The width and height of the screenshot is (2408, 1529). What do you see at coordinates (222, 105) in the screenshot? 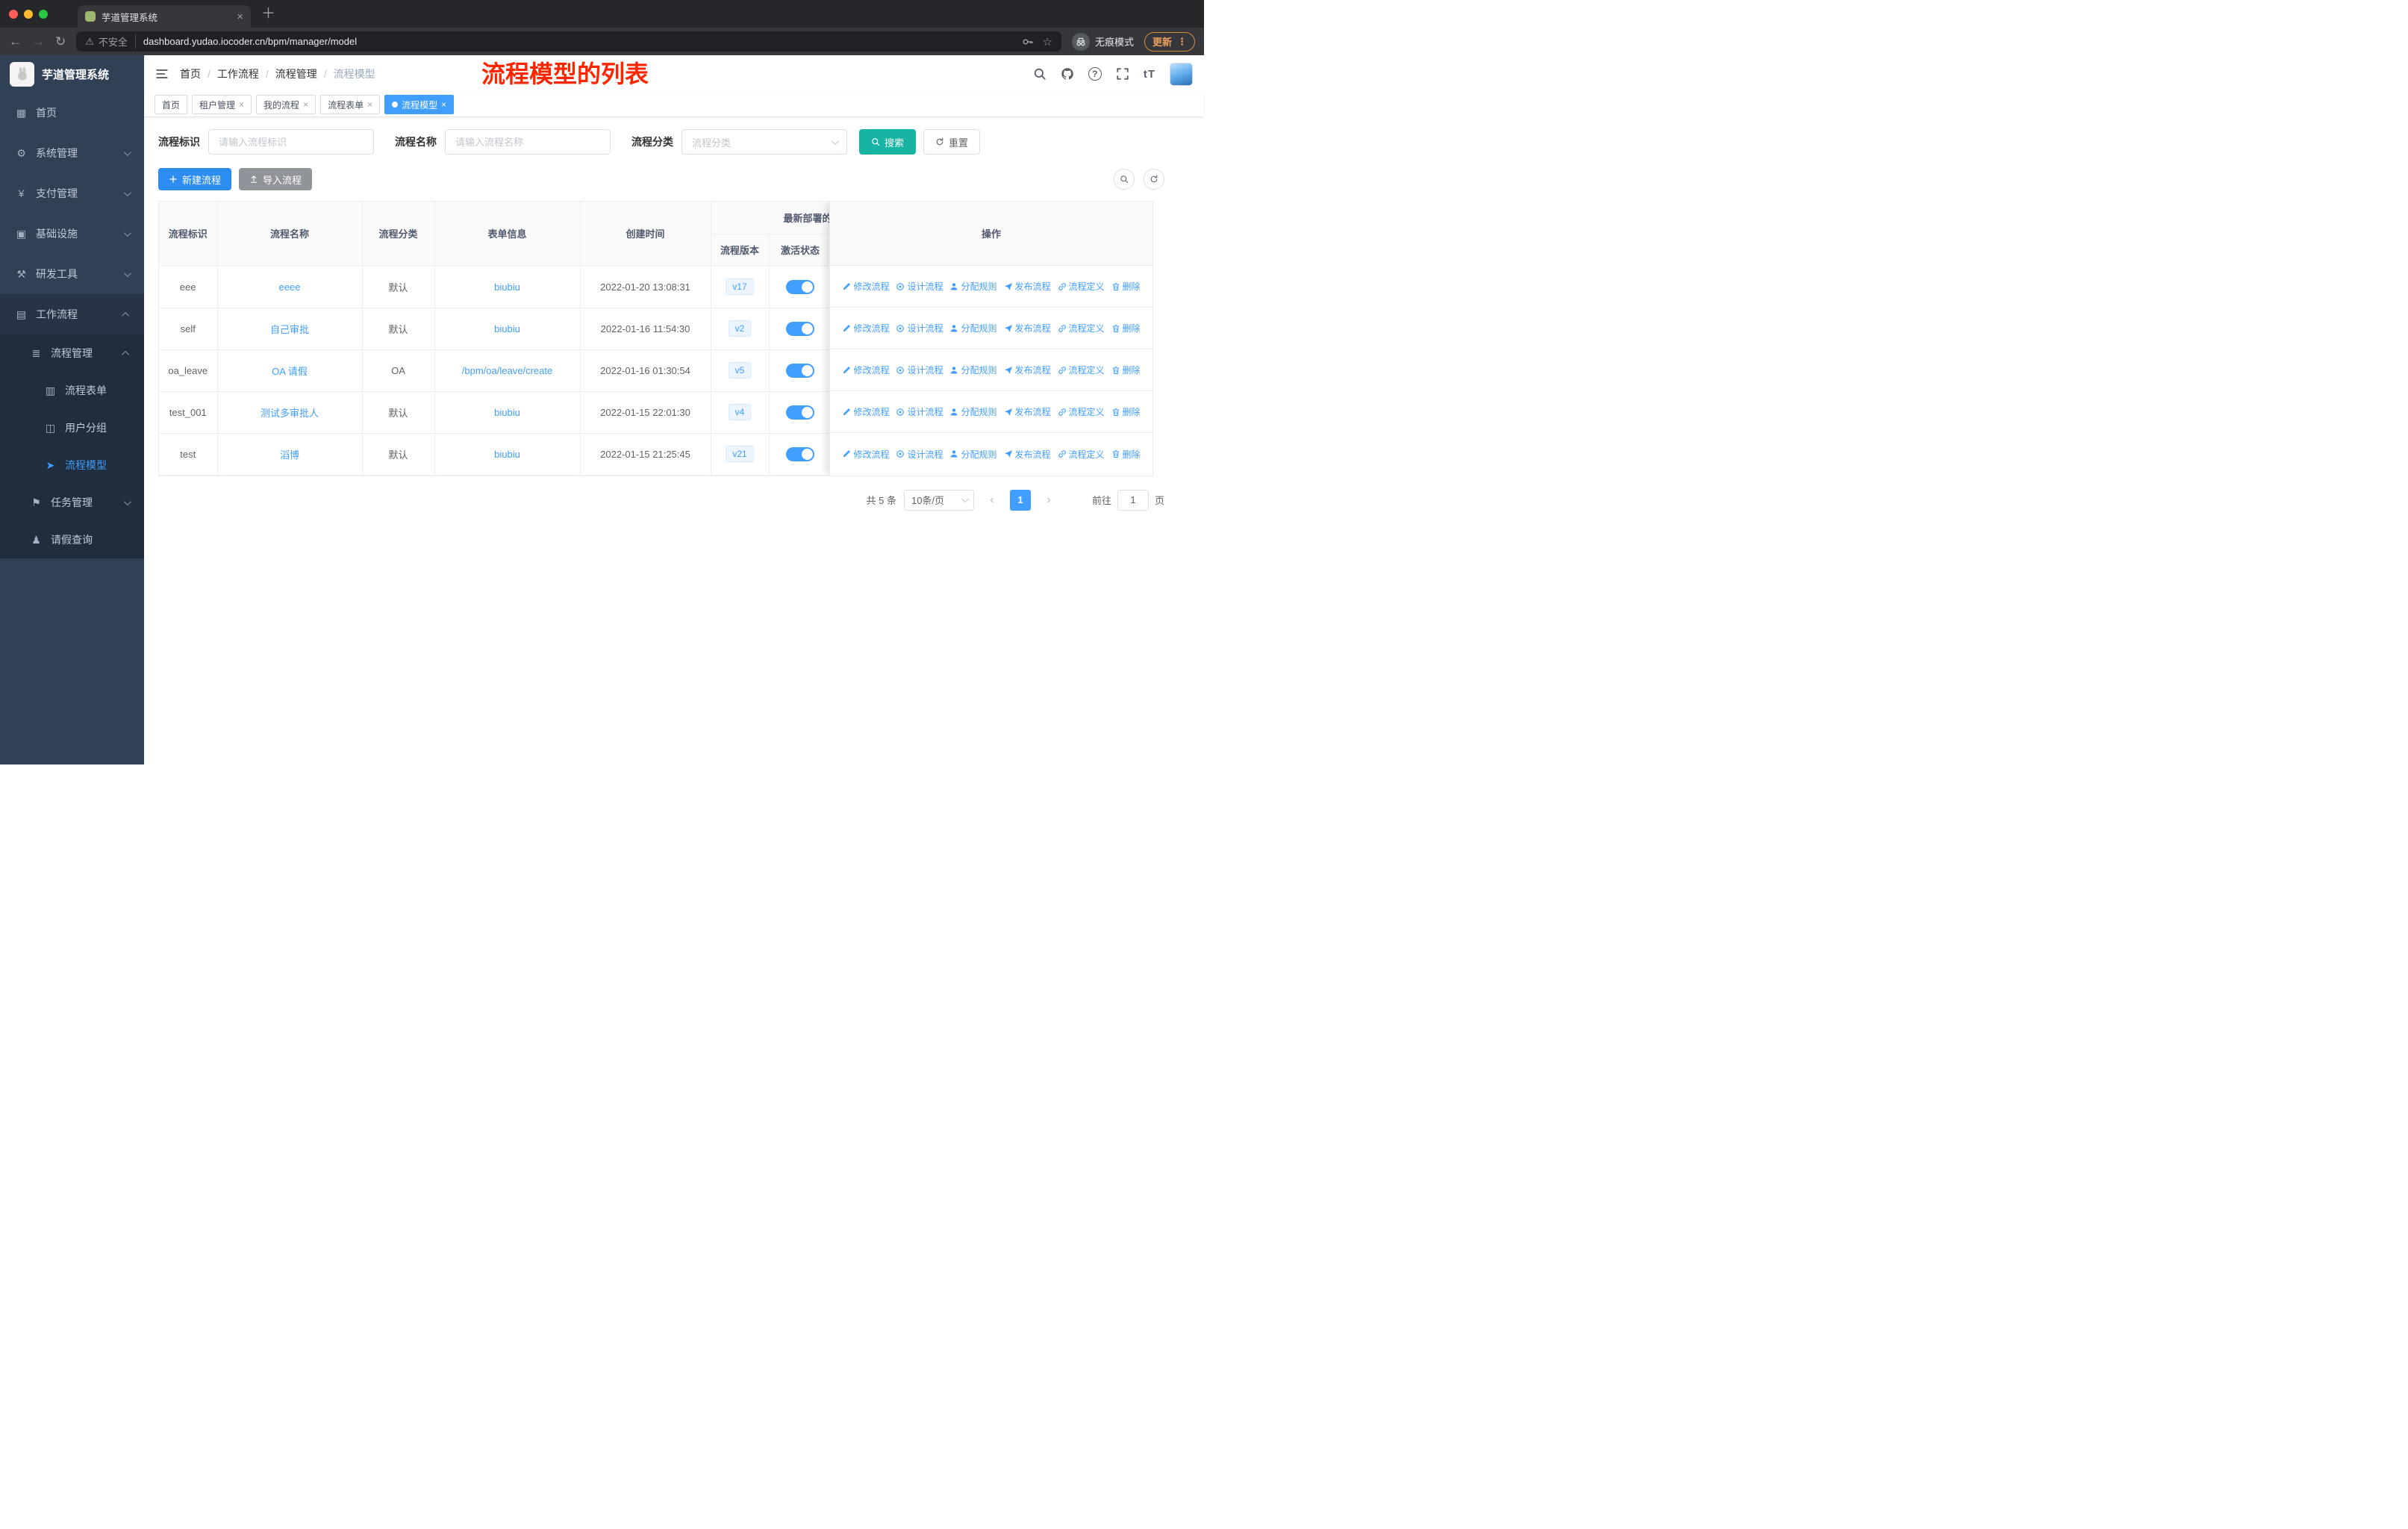
I see `tag-tenant: 租户管理 ×` at bounding box center [222, 105].